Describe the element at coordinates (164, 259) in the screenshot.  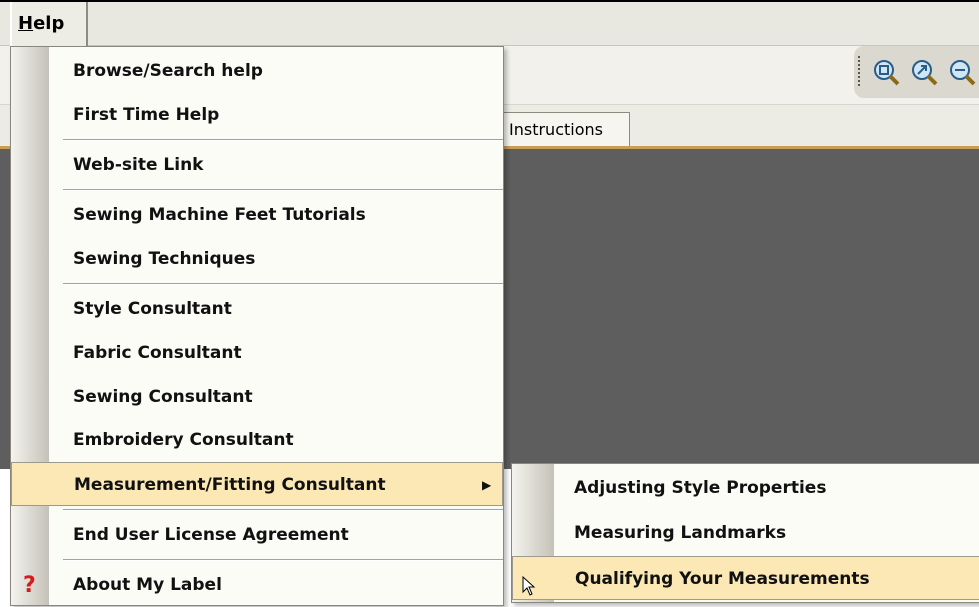
I see `menu-item-label: Sewing Techniques` at that location.